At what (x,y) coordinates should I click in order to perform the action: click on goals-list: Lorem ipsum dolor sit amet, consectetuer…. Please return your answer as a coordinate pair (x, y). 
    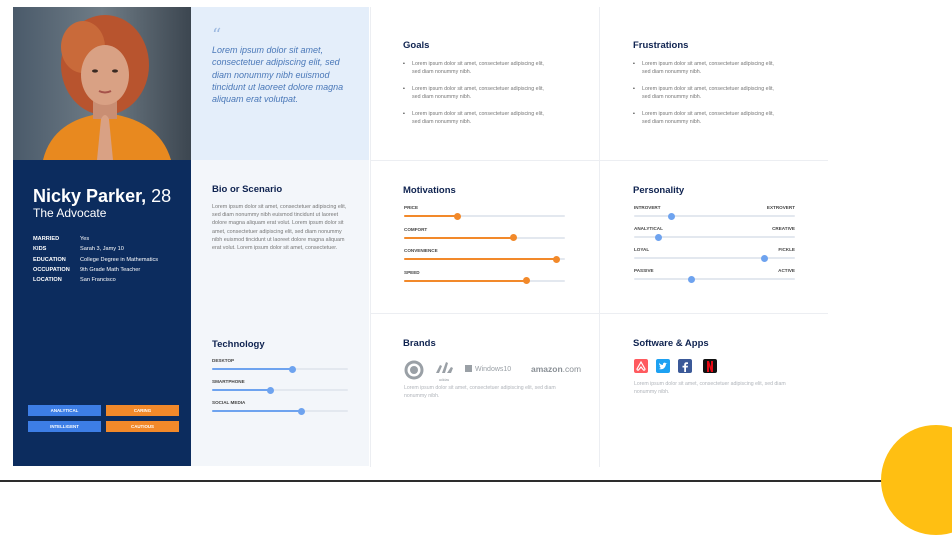
    Looking at the image, I should click on (478, 97).